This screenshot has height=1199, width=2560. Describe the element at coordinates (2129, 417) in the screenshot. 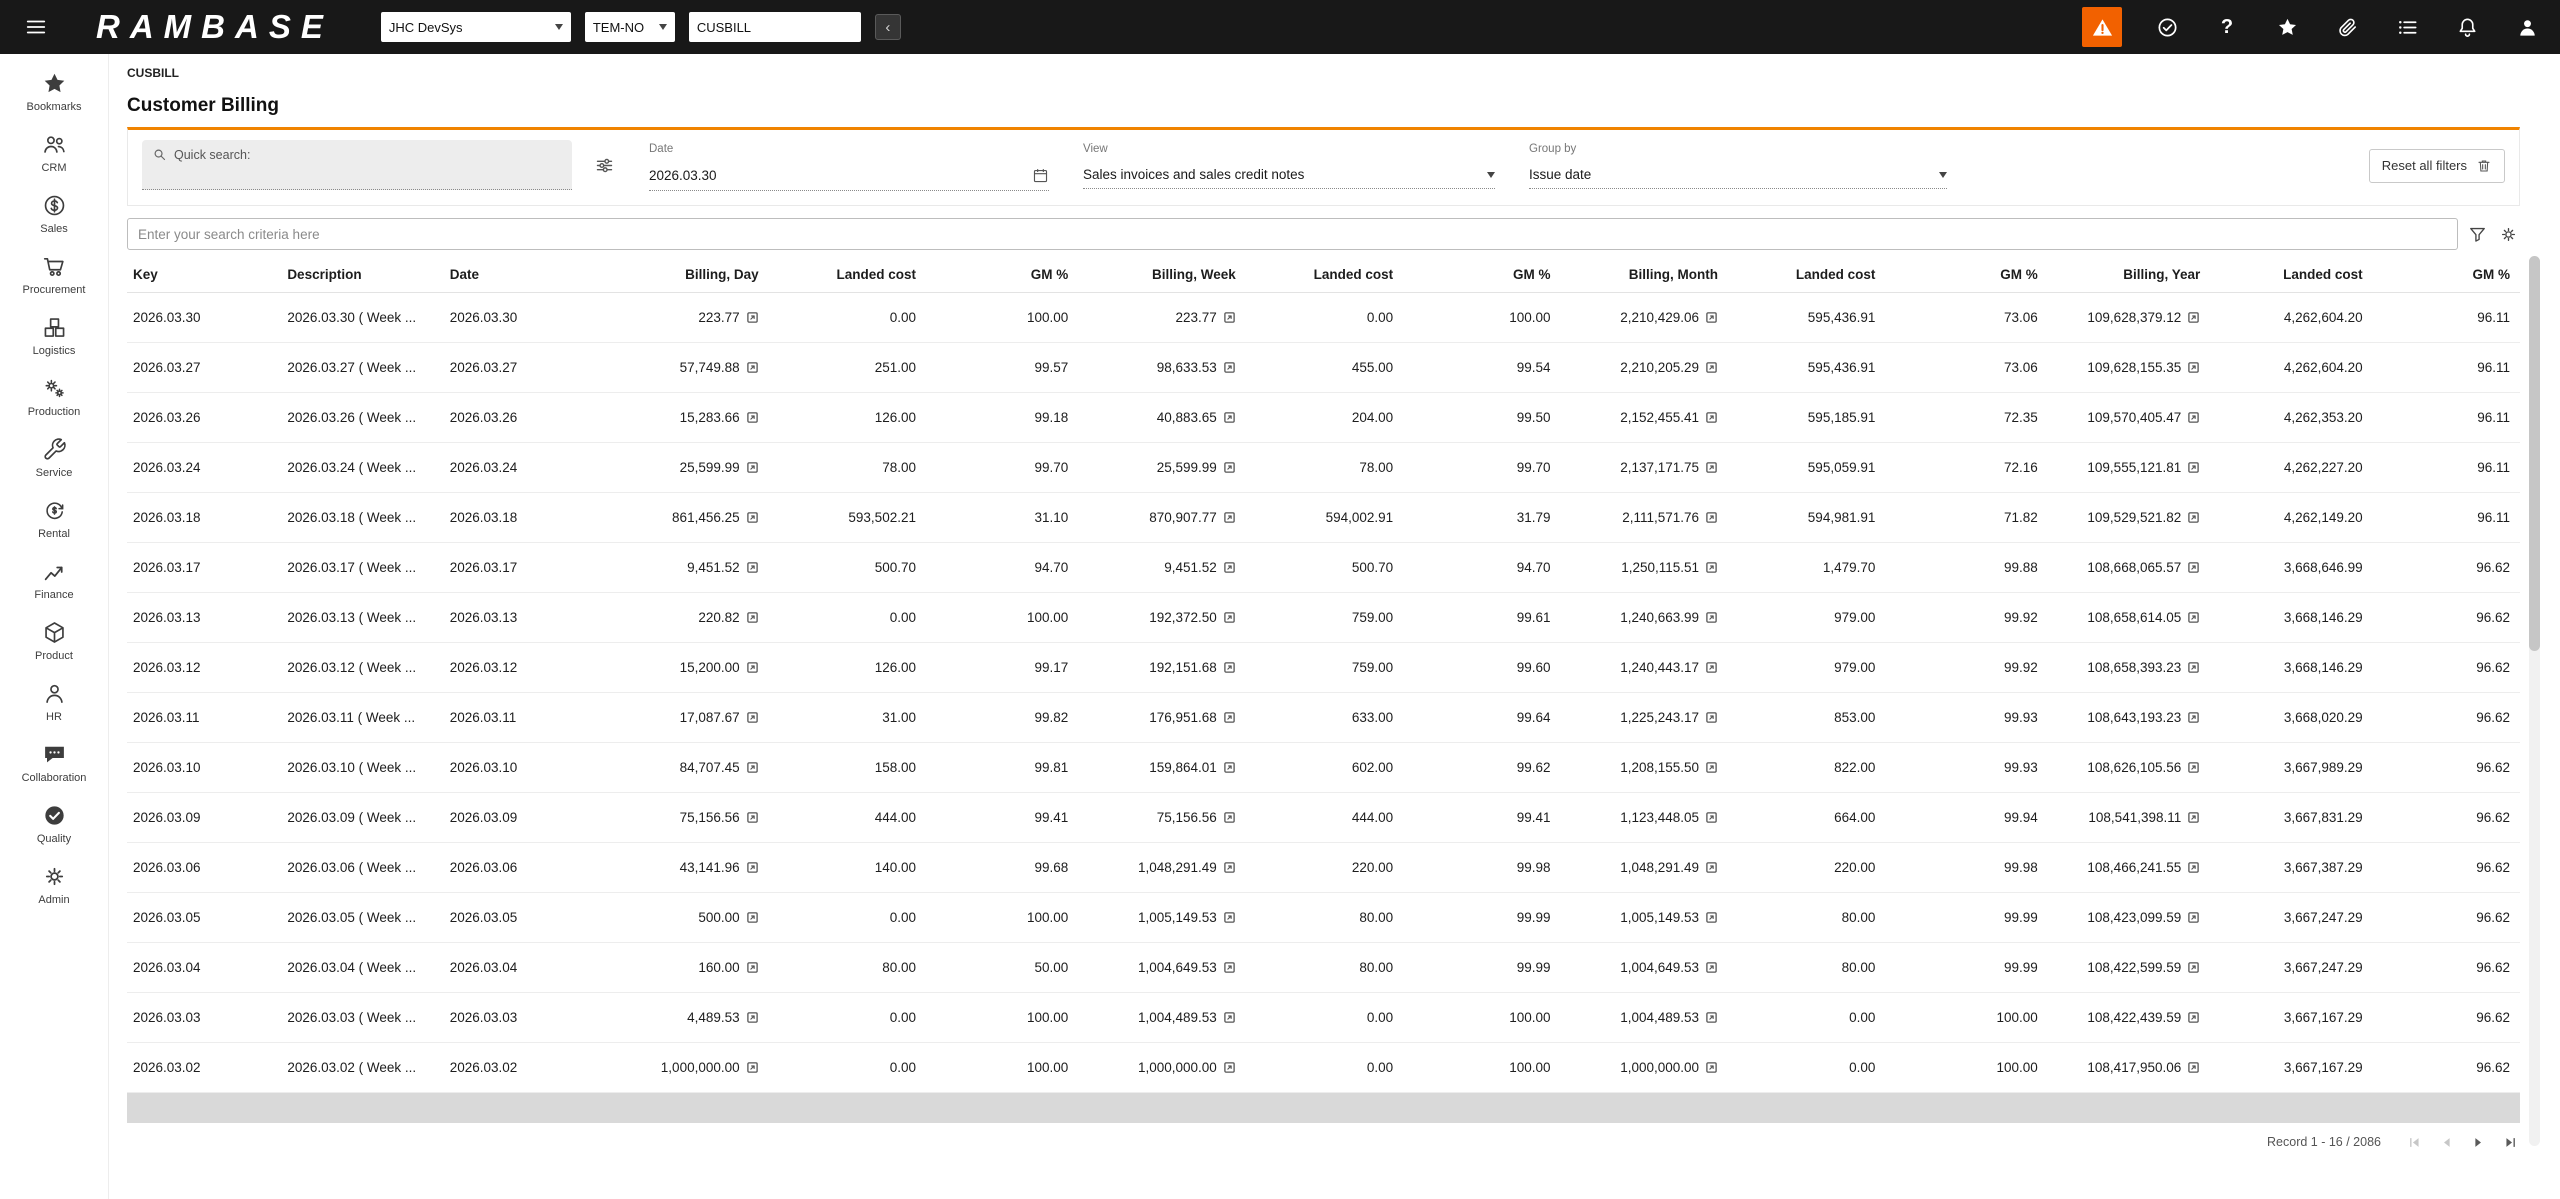

I see `cell-billing-year: 109,570,405.47` at that location.